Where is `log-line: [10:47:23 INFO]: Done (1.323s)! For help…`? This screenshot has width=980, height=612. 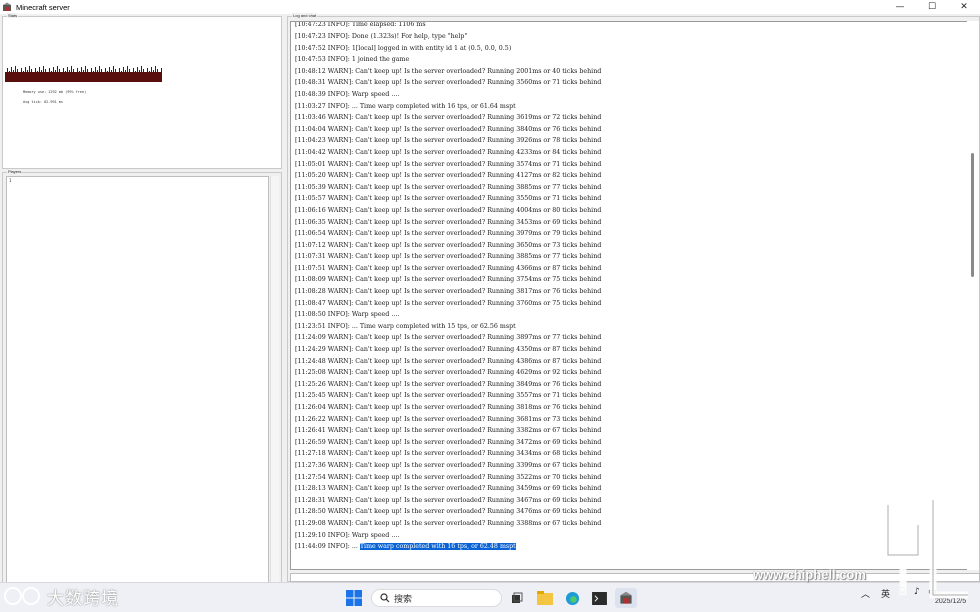
log-line: [10:47:23 INFO]: Done (1.323s)! For help… is located at coordinates (381, 36).